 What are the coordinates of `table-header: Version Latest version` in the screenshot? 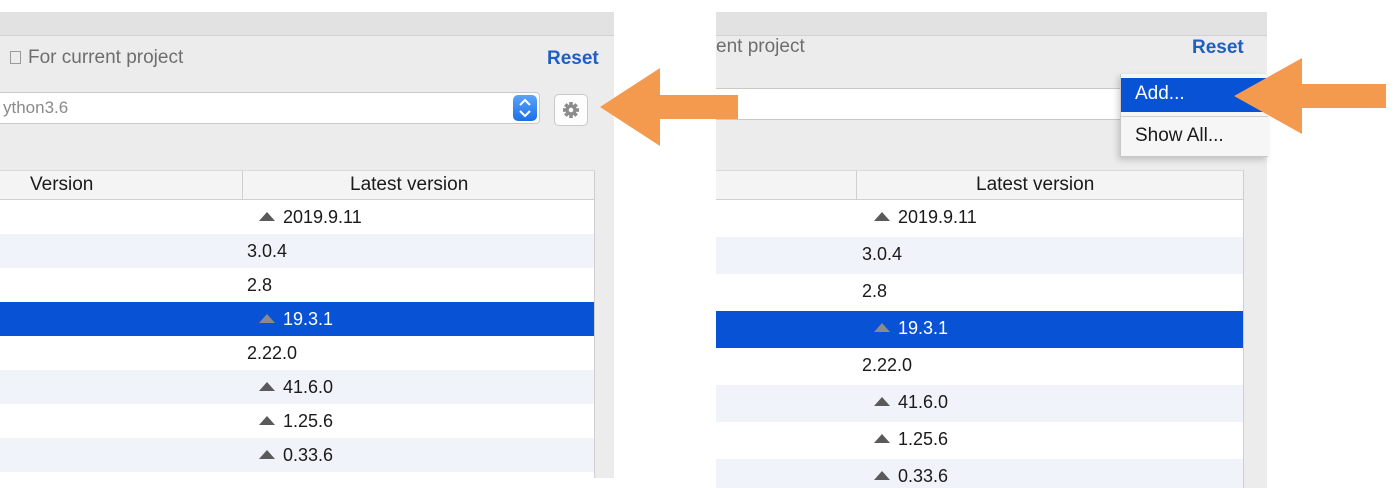 It's located at (297, 185).